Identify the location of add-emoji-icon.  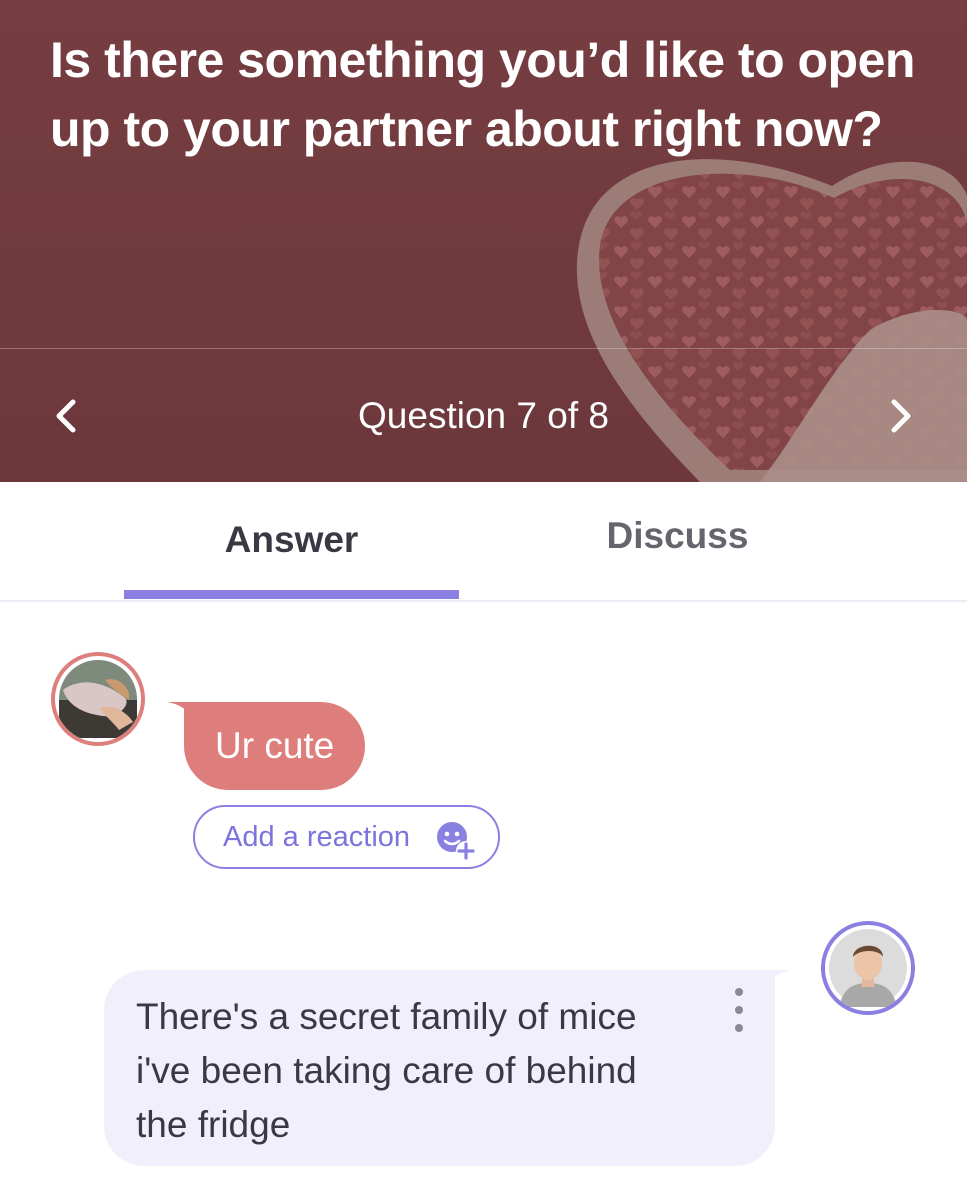
(456, 841).